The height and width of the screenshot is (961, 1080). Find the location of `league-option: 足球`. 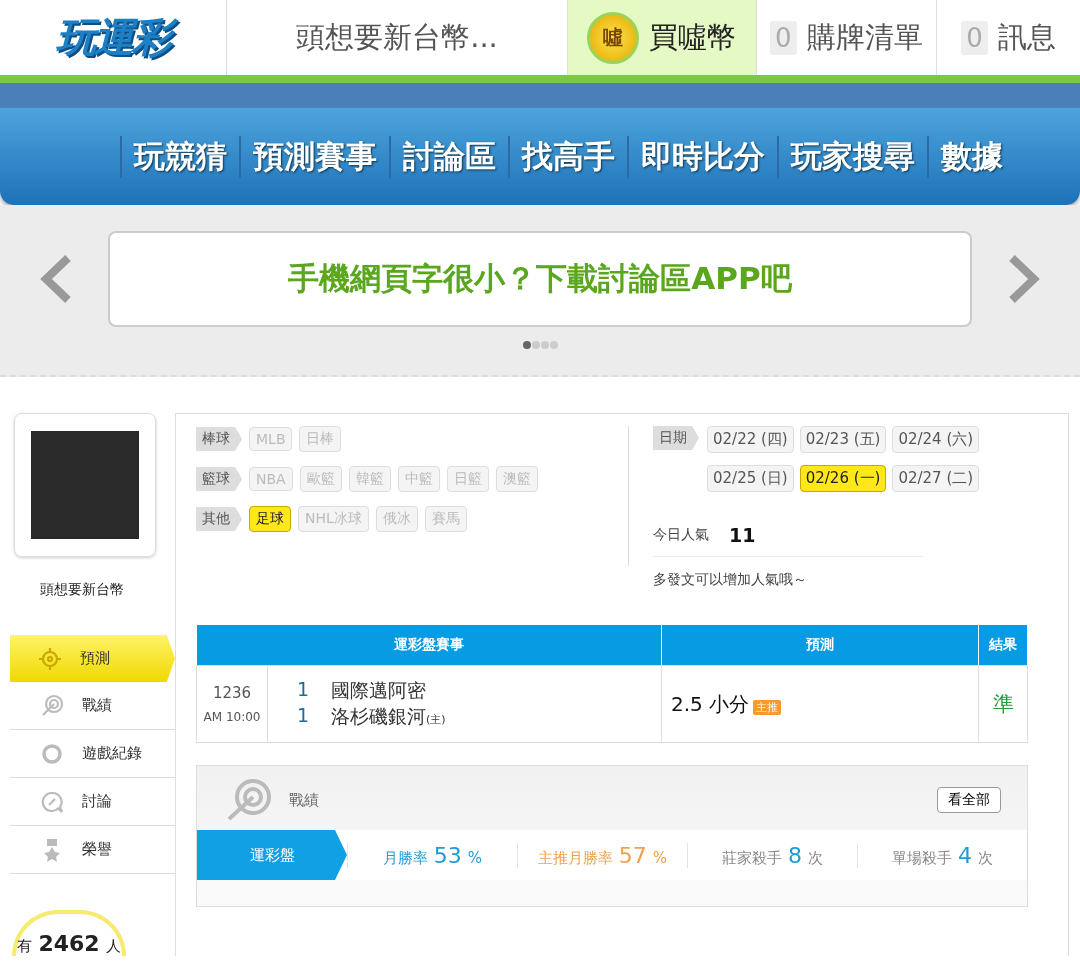

league-option: 足球 is located at coordinates (270, 519).